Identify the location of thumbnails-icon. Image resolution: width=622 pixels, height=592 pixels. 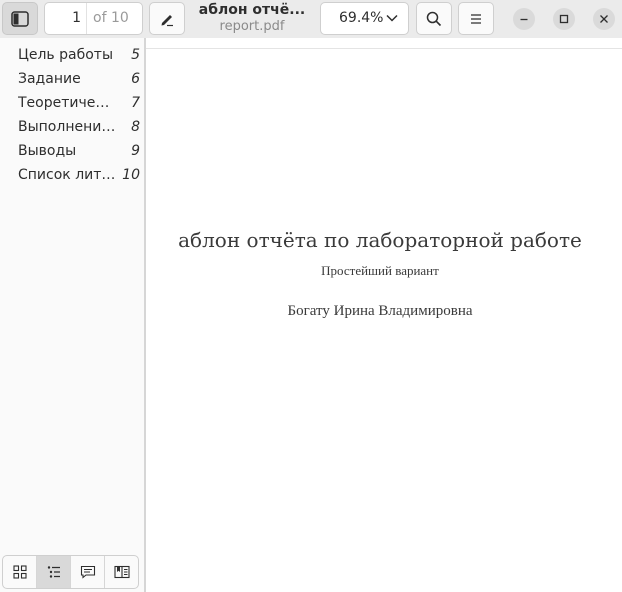
(19, 572).